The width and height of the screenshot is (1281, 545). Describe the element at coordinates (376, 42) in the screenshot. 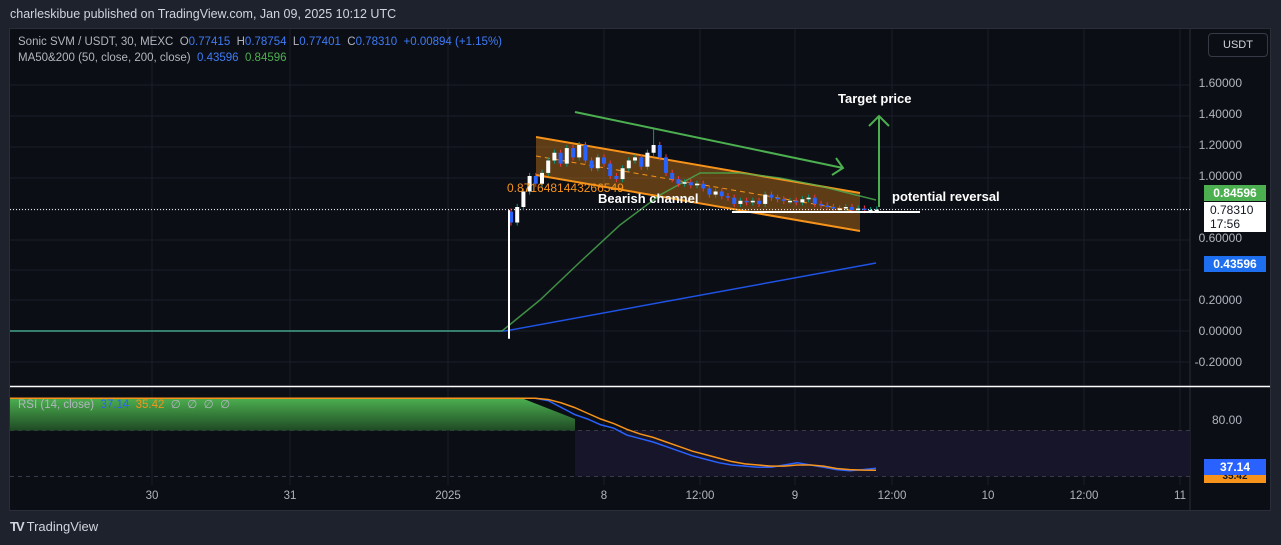

I see `close-value: 0.78310` at that location.